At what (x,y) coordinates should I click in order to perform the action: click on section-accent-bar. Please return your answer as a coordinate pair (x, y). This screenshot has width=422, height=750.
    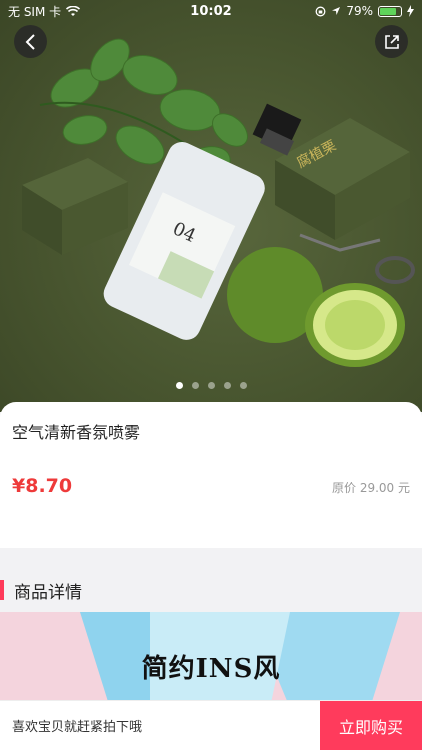
    Looking at the image, I should click on (2, 590).